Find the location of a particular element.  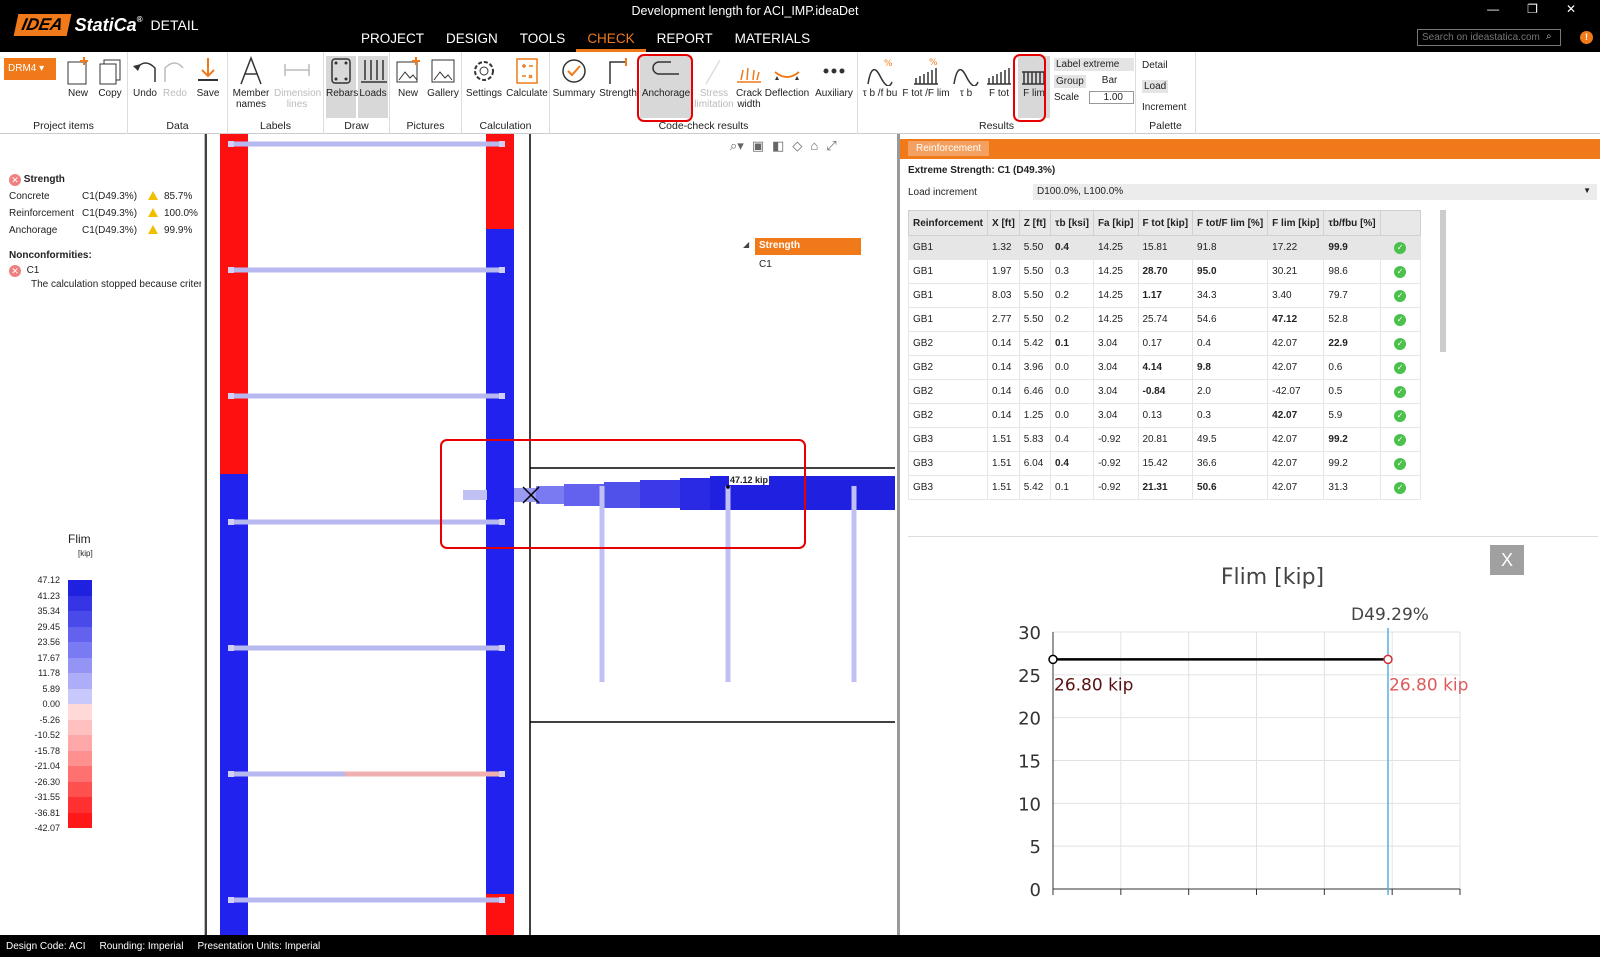

ribbon-group-data: Undo Redo Save Data is located at coordinates (178, 93).